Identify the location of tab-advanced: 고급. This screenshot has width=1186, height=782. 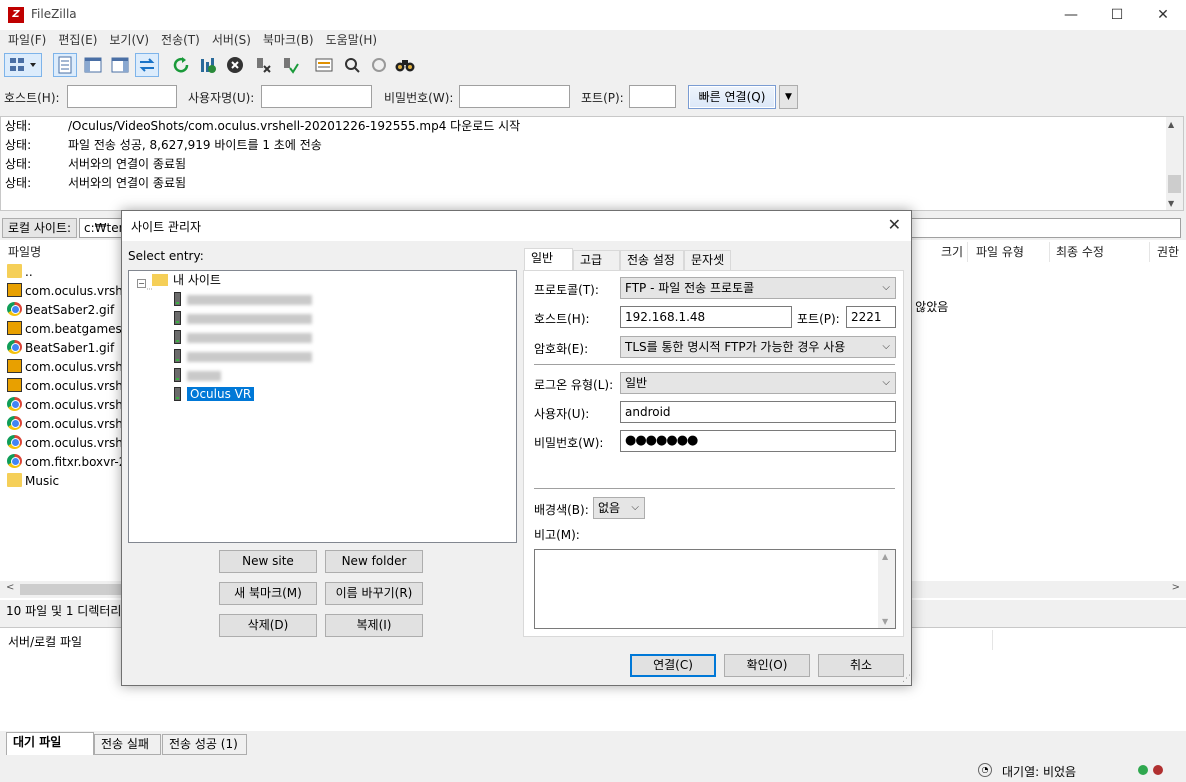
(596, 260).